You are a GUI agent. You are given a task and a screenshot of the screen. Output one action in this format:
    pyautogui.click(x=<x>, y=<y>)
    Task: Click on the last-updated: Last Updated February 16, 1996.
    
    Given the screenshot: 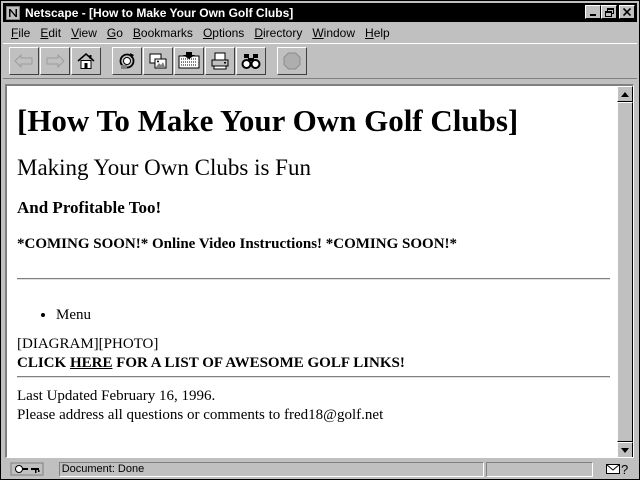 What is the action you would take?
    pyautogui.click(x=116, y=396)
    